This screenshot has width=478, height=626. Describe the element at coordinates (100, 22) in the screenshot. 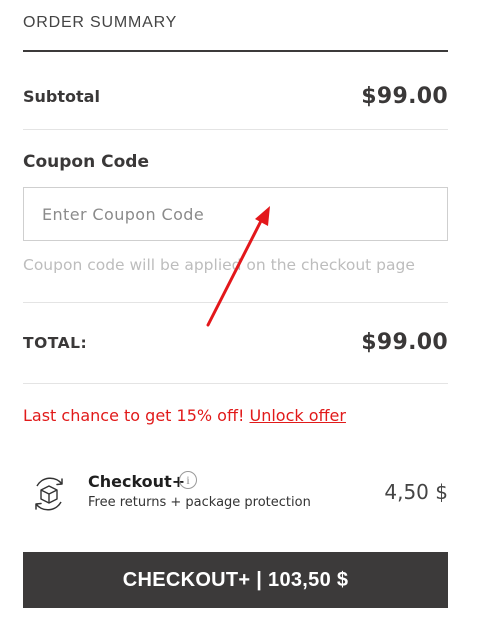

I see `section-title: ORDER SUMMARY` at that location.